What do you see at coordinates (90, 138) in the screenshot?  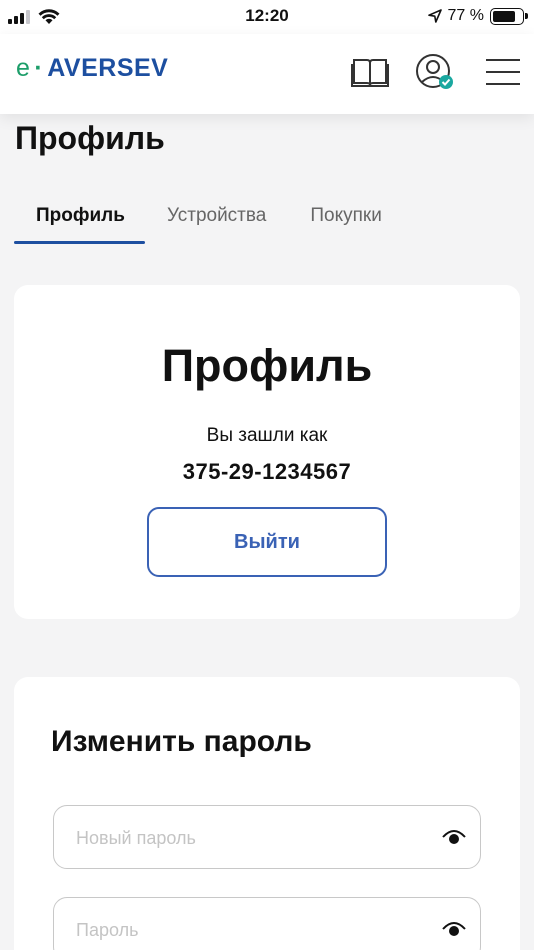 I see `page-title: Профиль` at bounding box center [90, 138].